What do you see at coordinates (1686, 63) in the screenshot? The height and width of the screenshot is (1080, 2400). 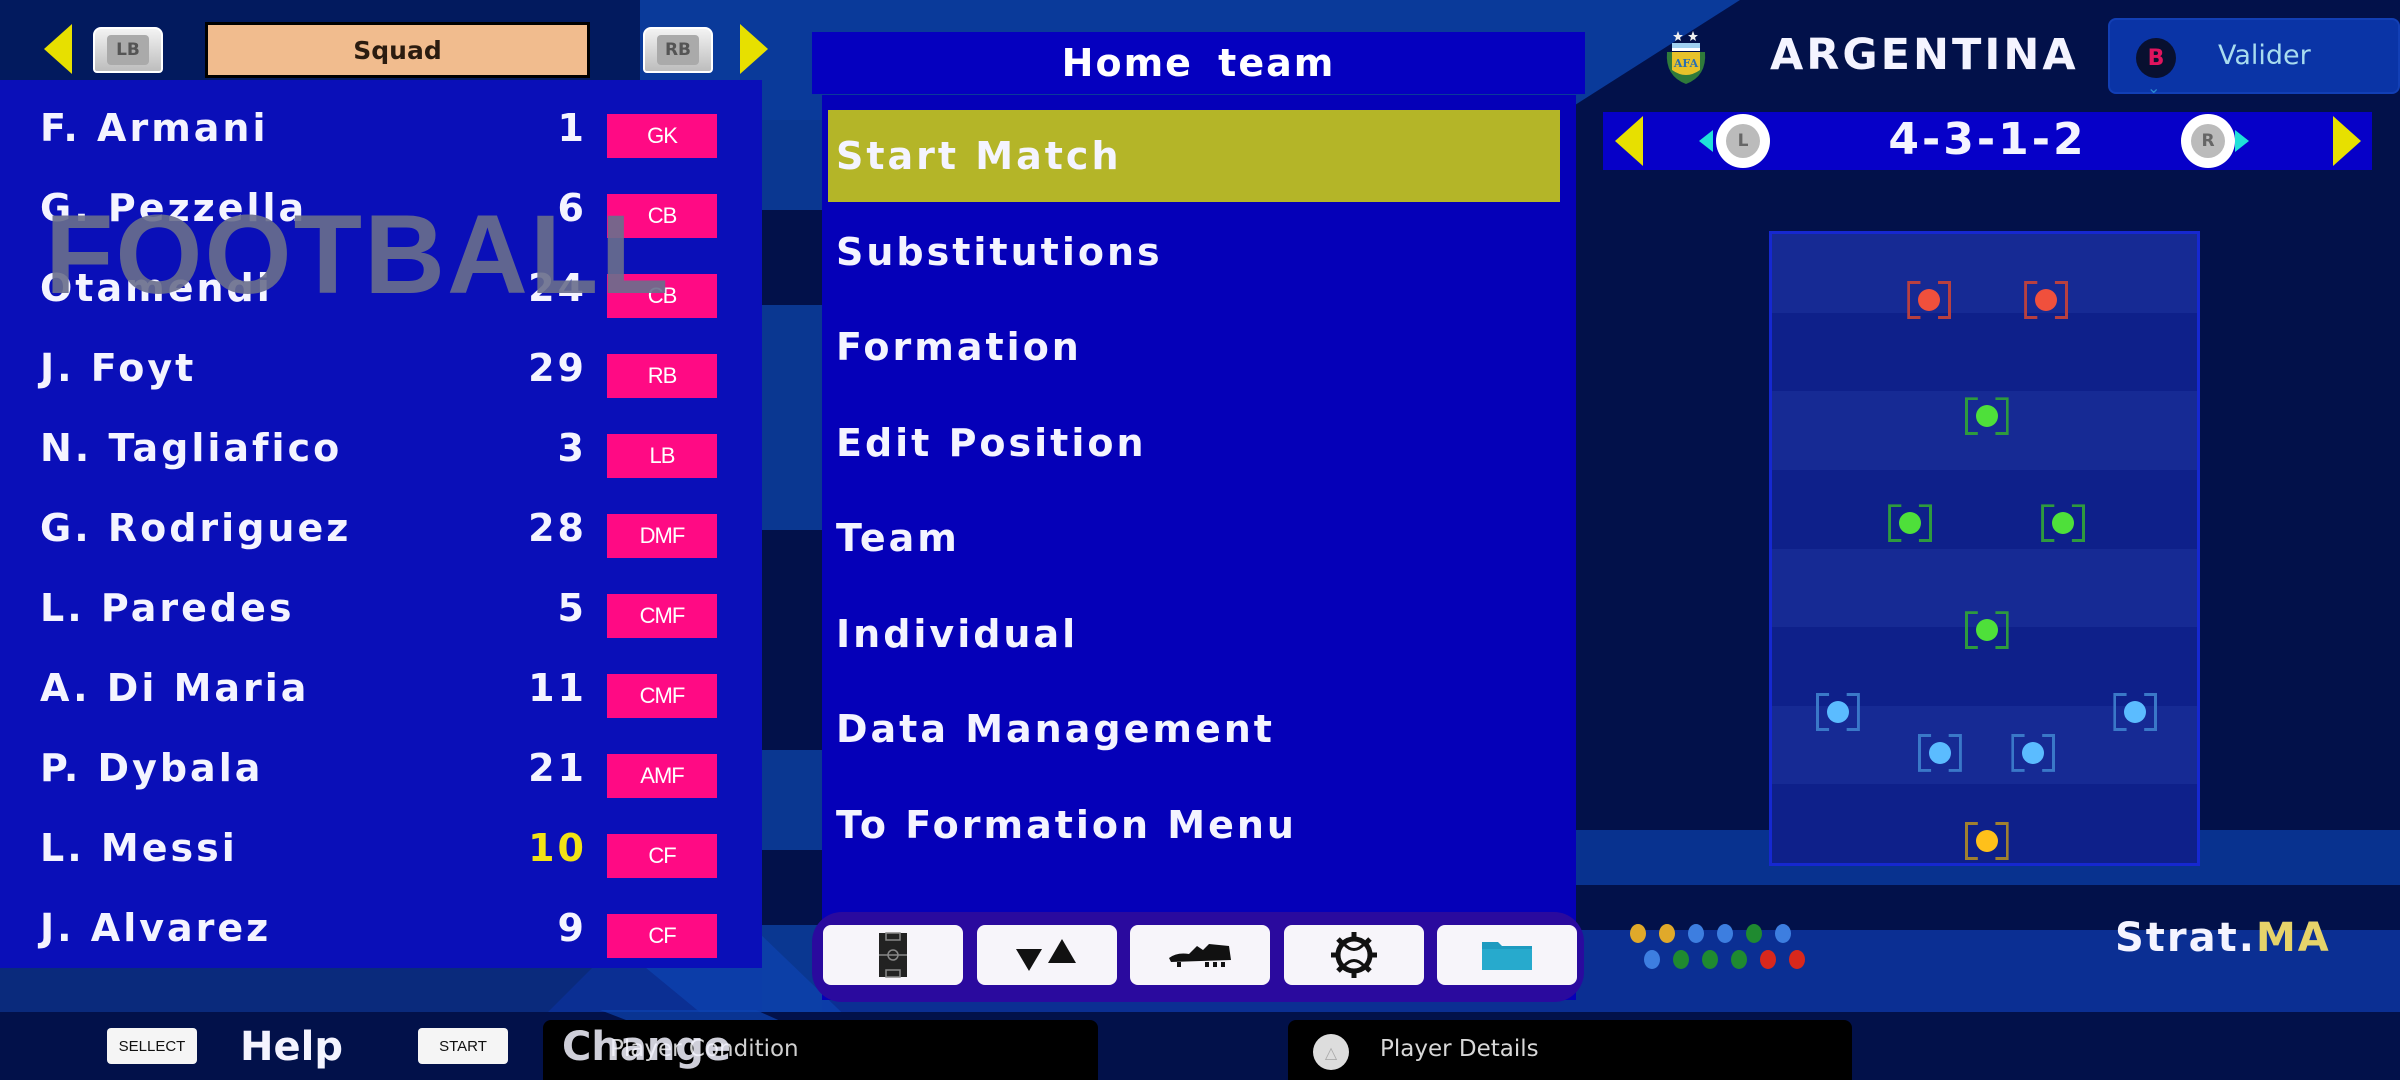 I see `svg-text: AFA` at bounding box center [1686, 63].